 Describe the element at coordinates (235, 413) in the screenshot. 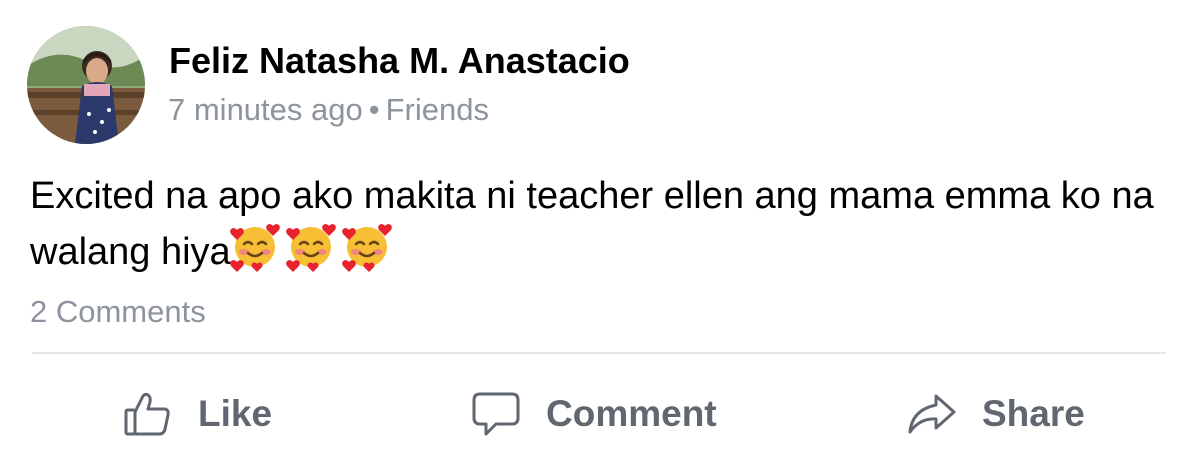

I see `like-label: Like` at that location.